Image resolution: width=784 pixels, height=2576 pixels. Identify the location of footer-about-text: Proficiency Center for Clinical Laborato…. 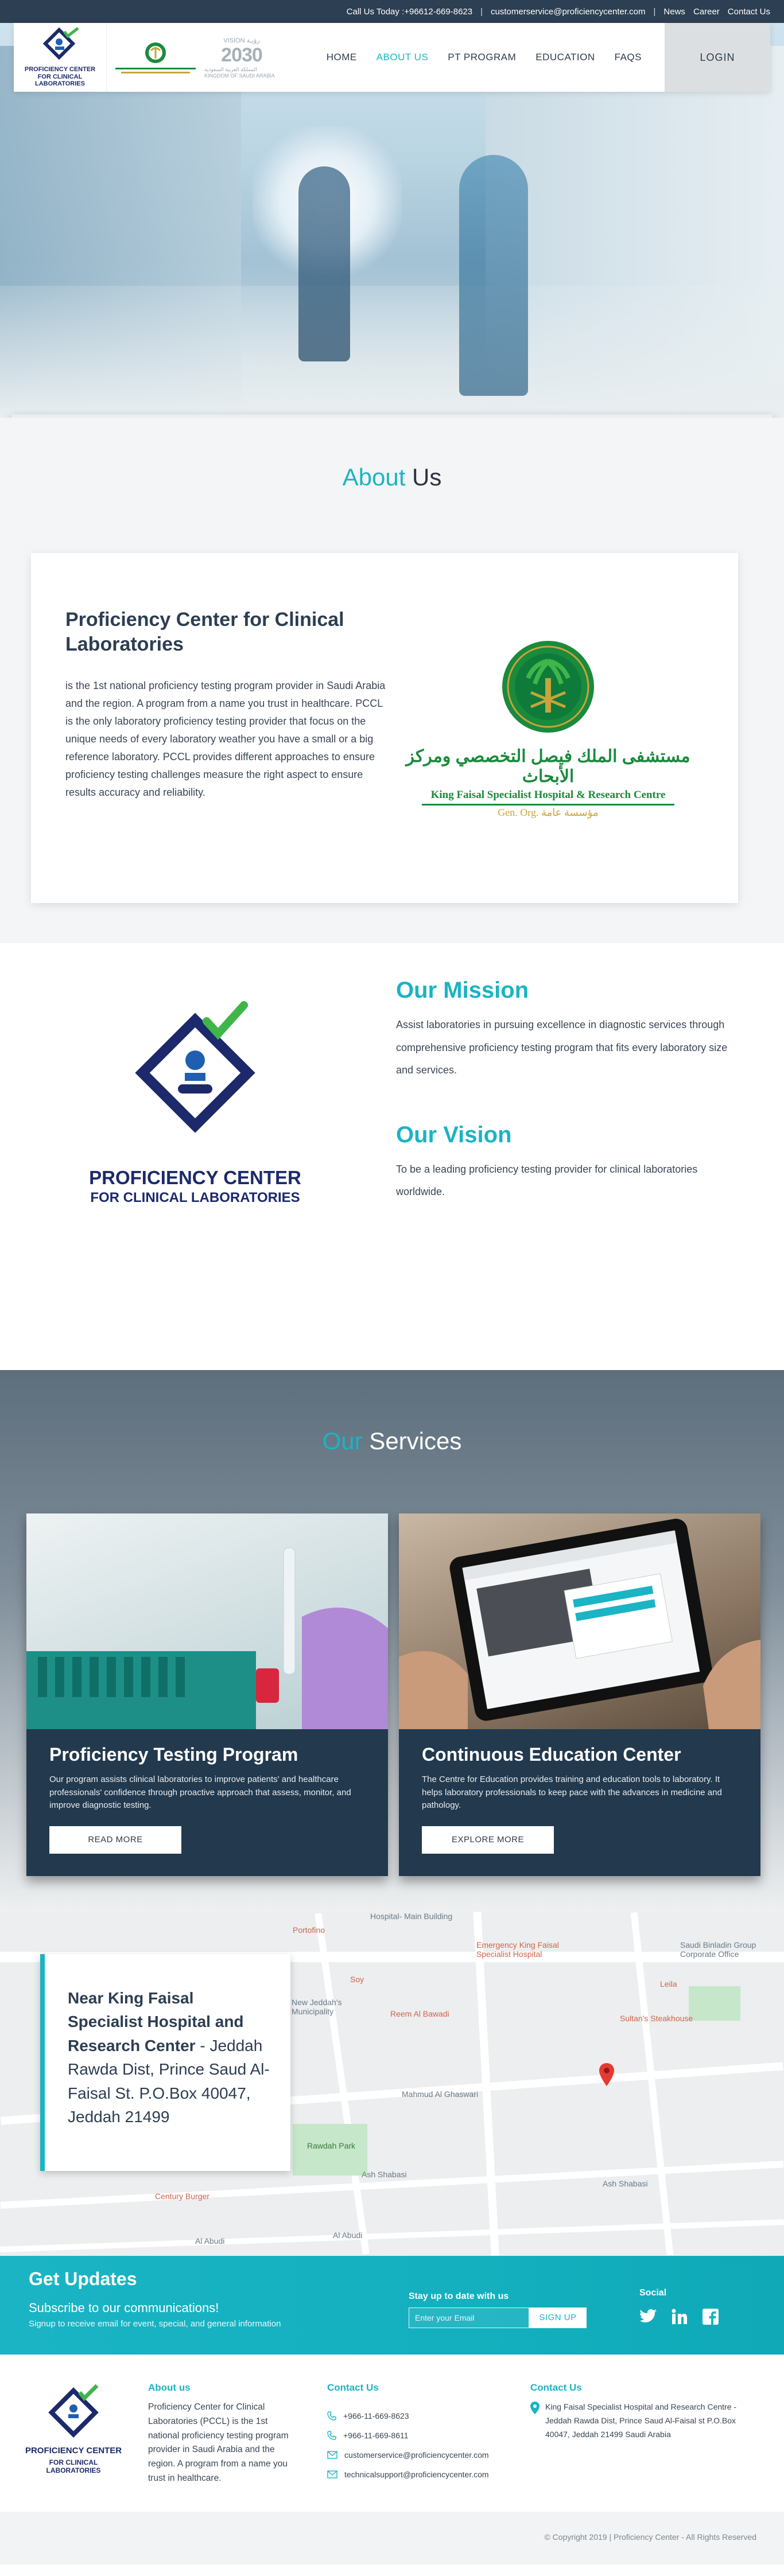
(218, 2442).